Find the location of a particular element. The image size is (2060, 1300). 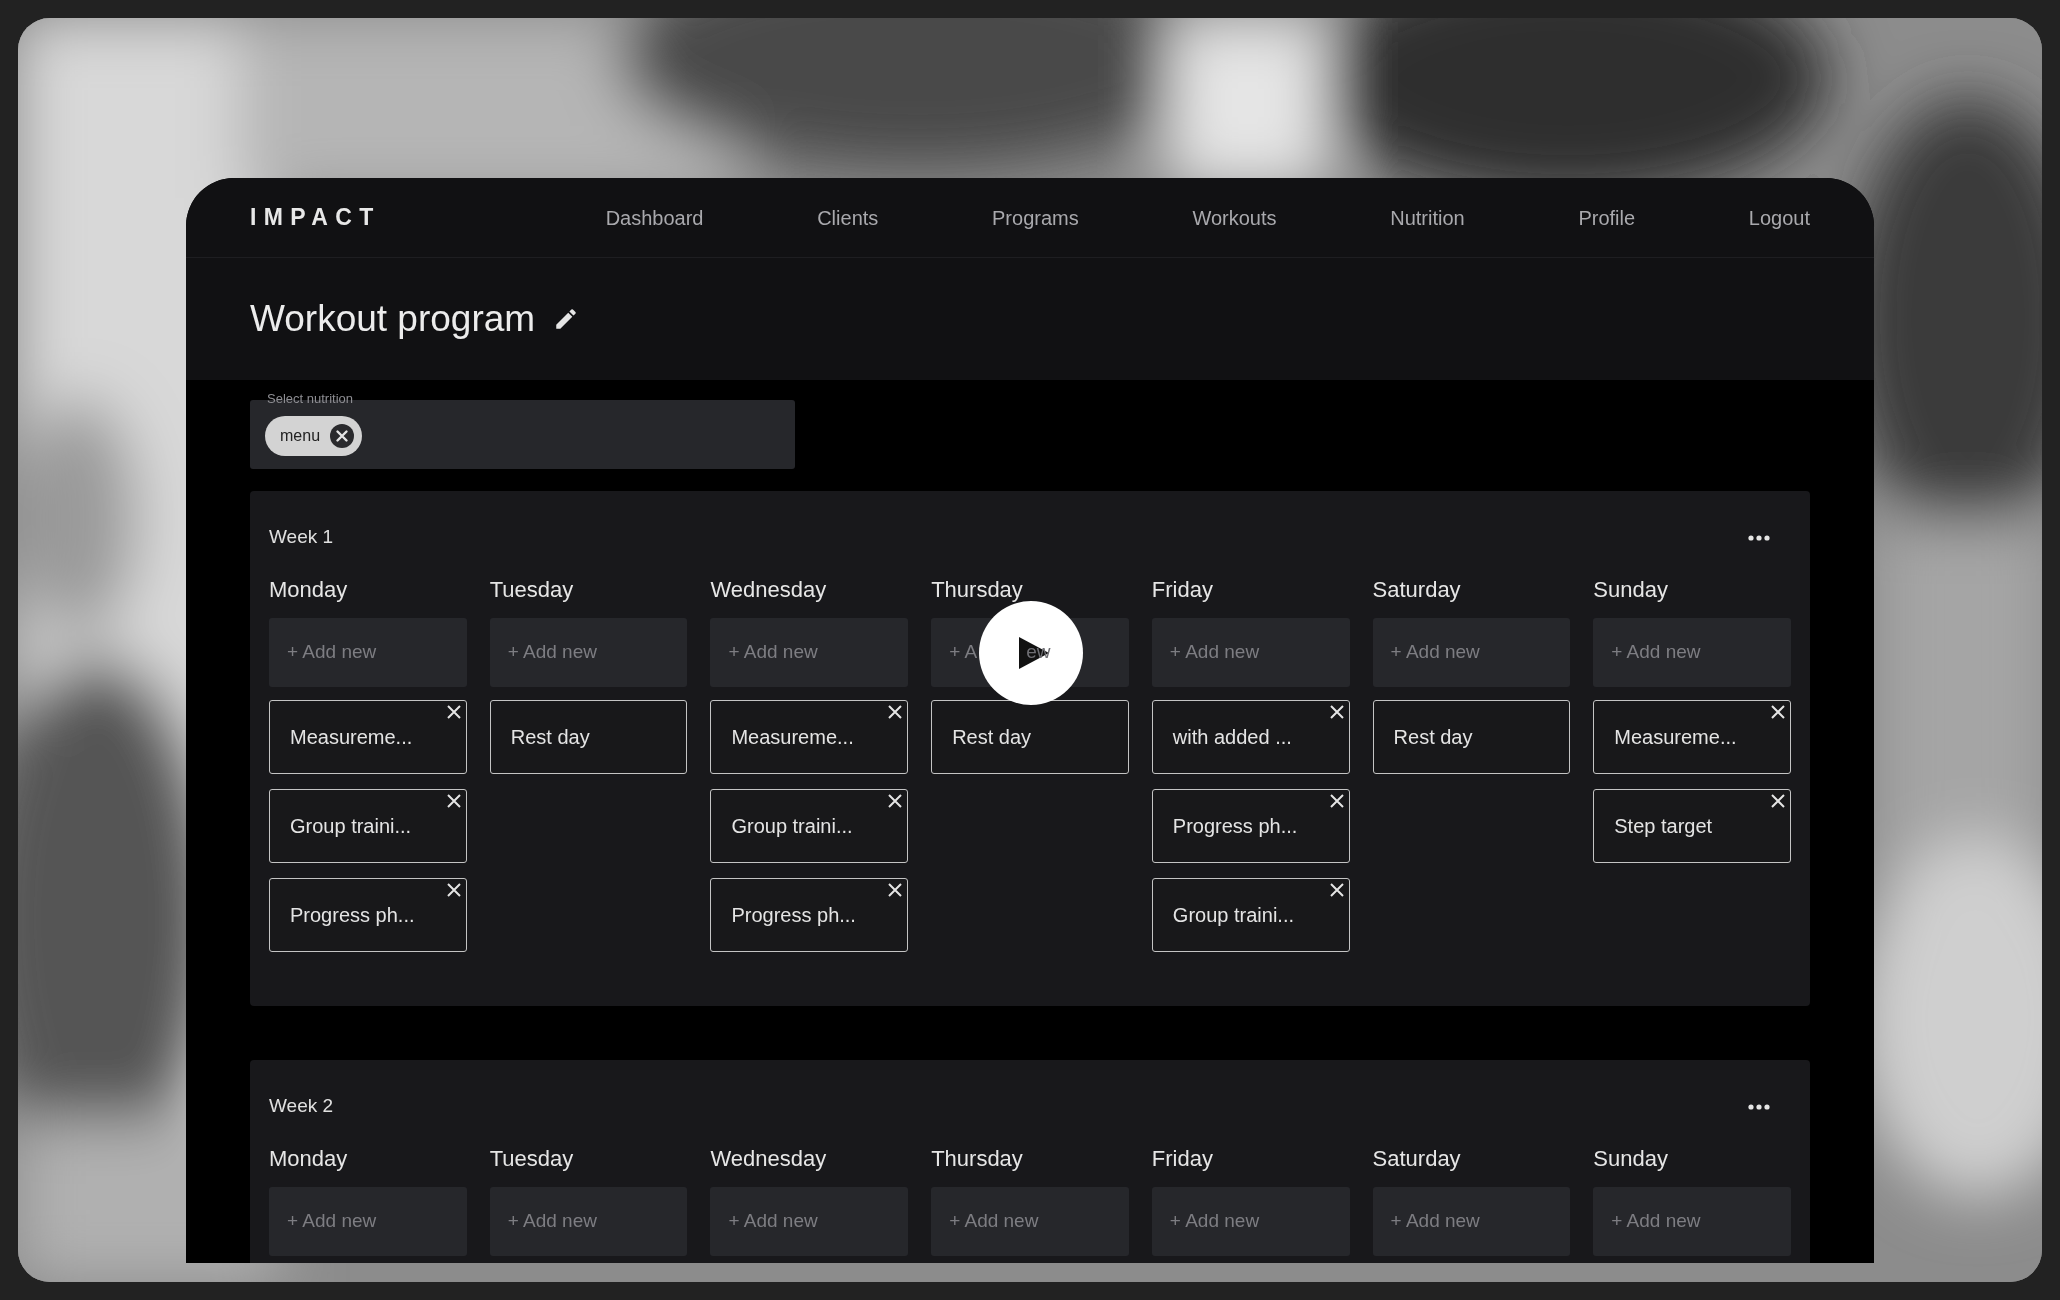

workout-item-card: Step target is located at coordinates (1692, 826).